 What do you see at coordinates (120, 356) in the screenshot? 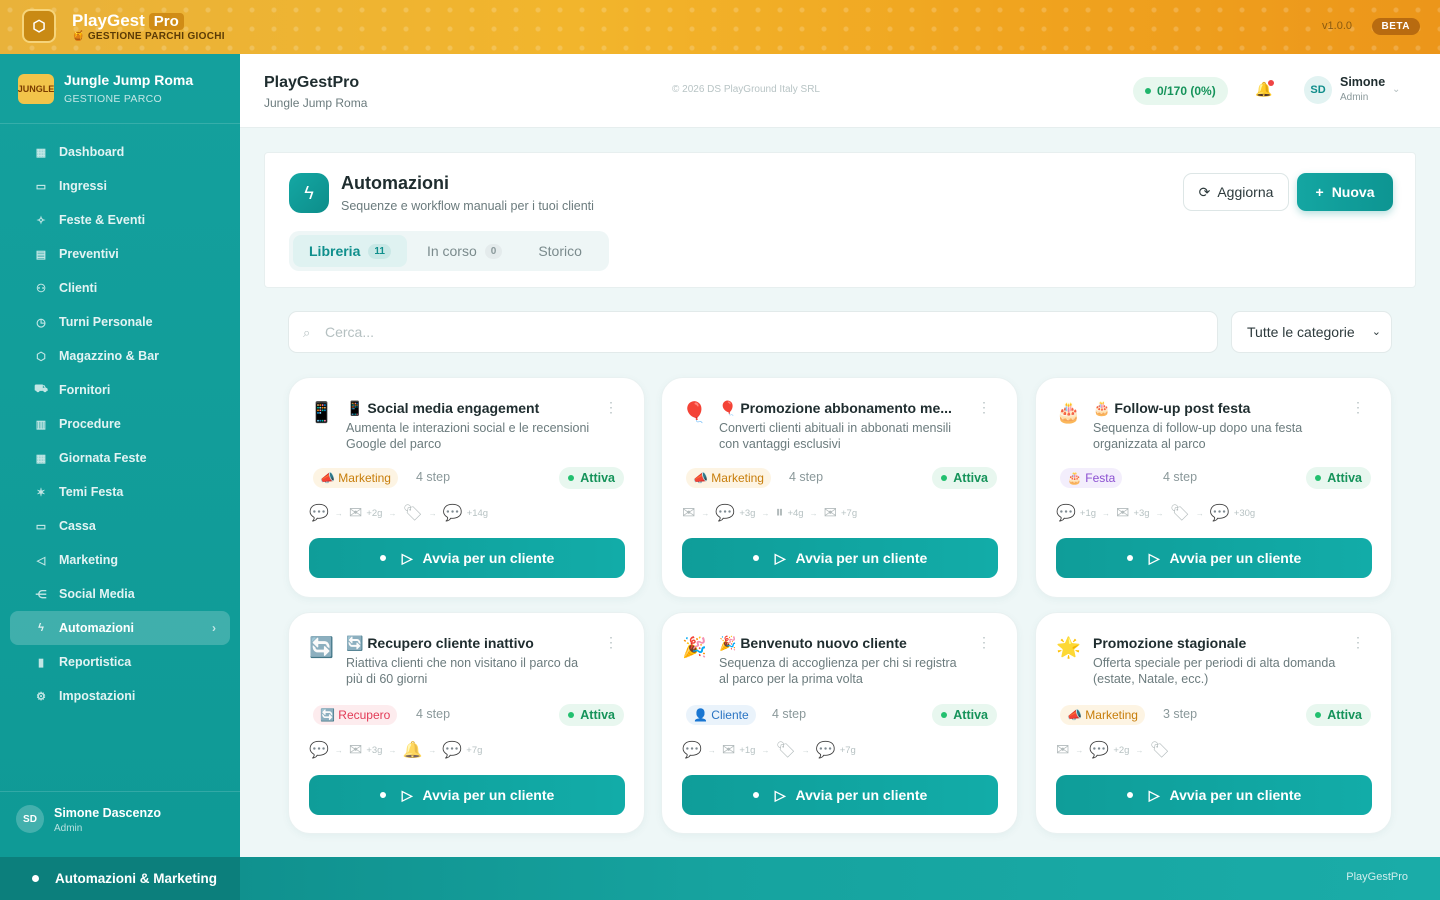
I see `sidebar-item-magazzino-bar: ⬡ Magazzino & Bar` at bounding box center [120, 356].